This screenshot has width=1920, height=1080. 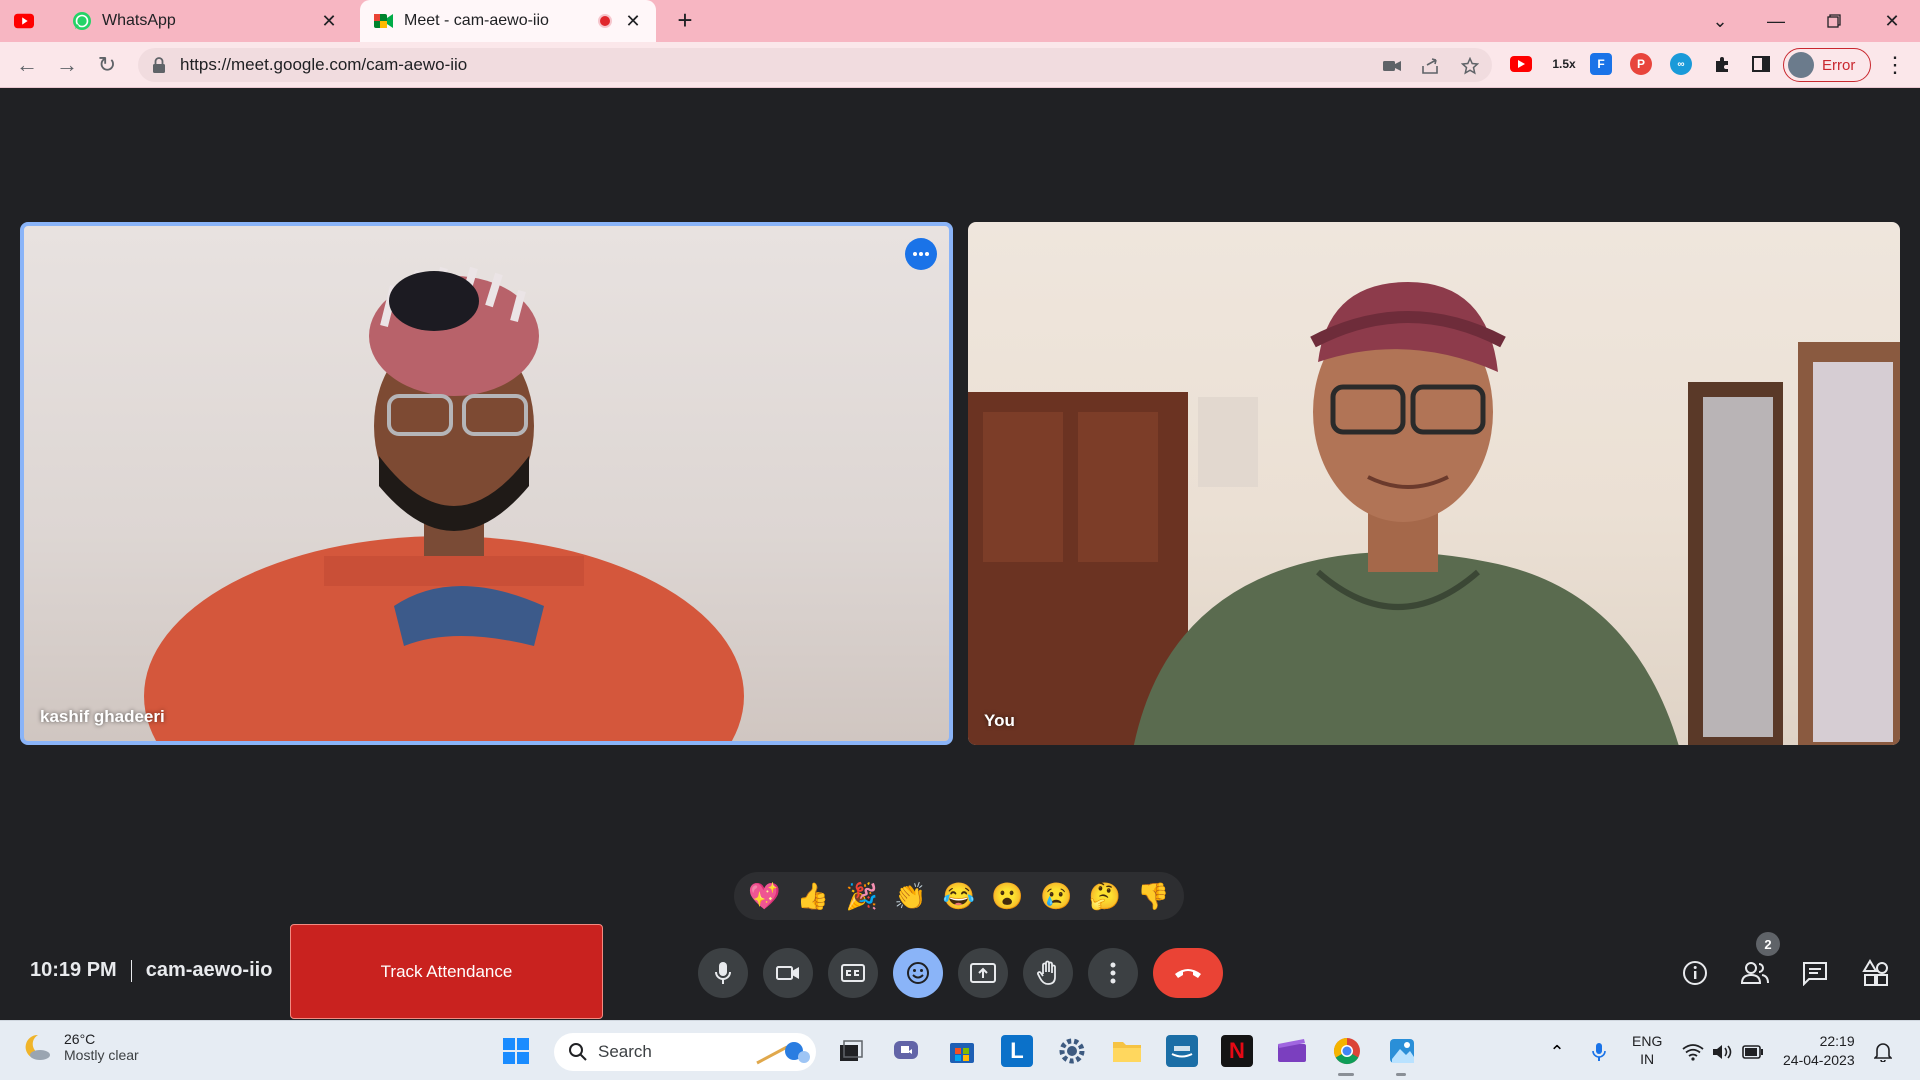 I want to click on youtube-extension-icon, so click(x=1521, y=64).